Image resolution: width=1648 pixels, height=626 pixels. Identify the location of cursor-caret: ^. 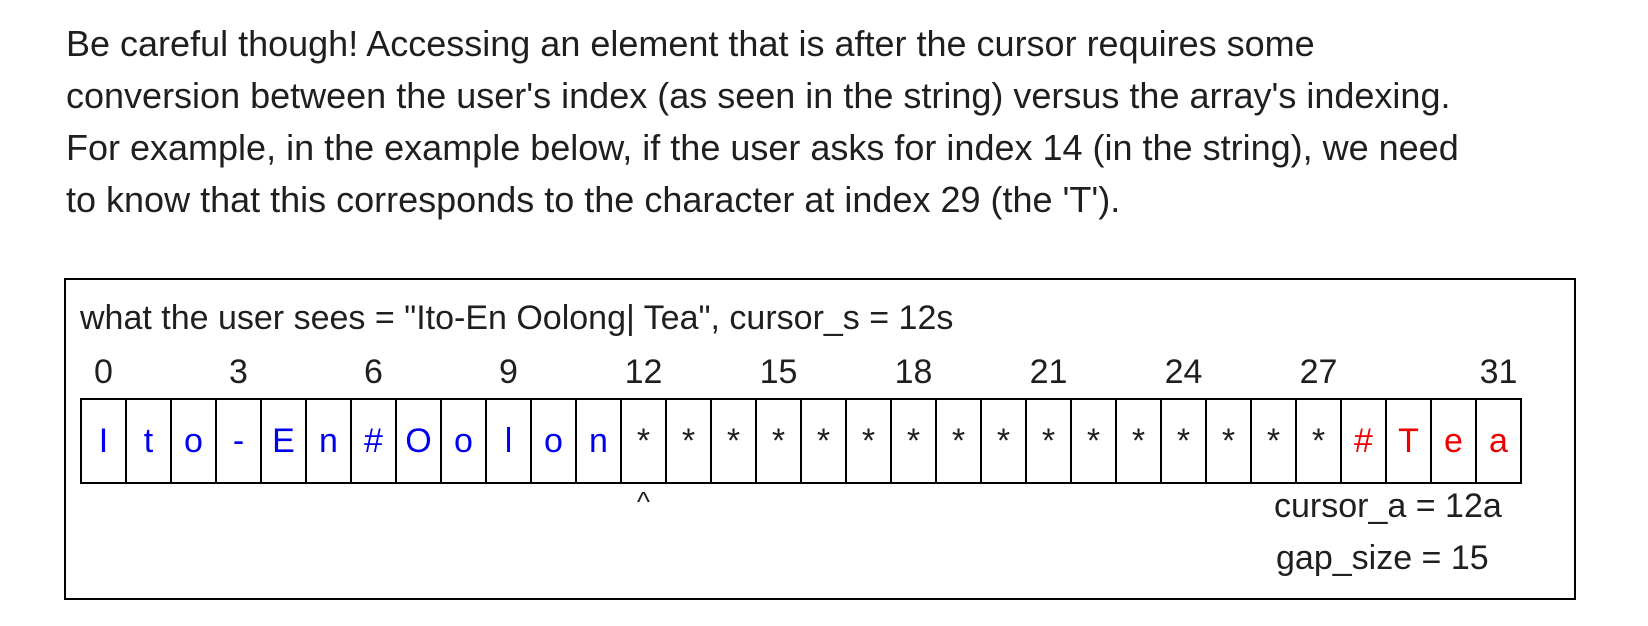
(643, 501).